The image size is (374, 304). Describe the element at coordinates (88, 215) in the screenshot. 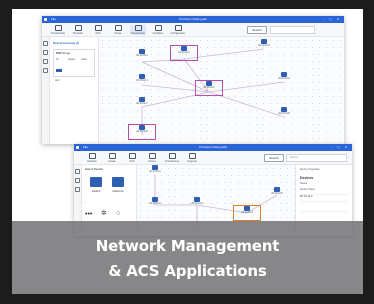

I see `more-icon: •••` at that location.